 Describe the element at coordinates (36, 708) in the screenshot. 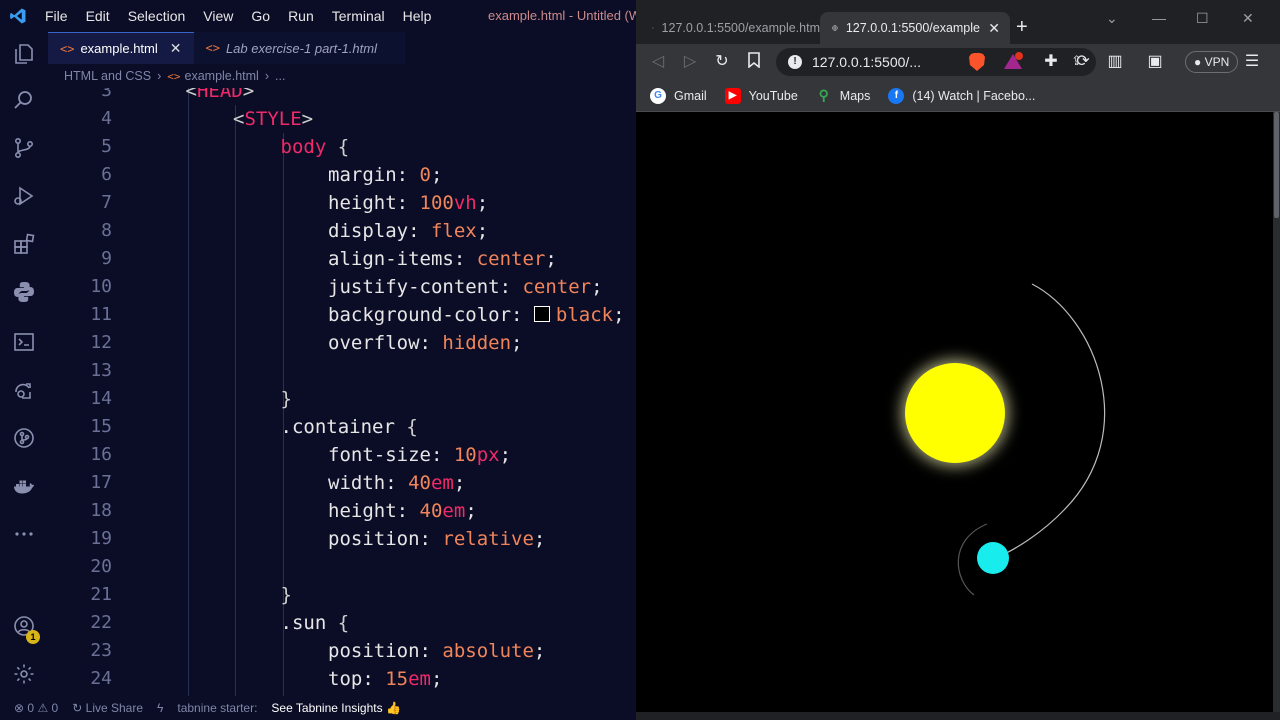

I see `problems-indicator: ⊗ 0 ⚠ 0` at that location.